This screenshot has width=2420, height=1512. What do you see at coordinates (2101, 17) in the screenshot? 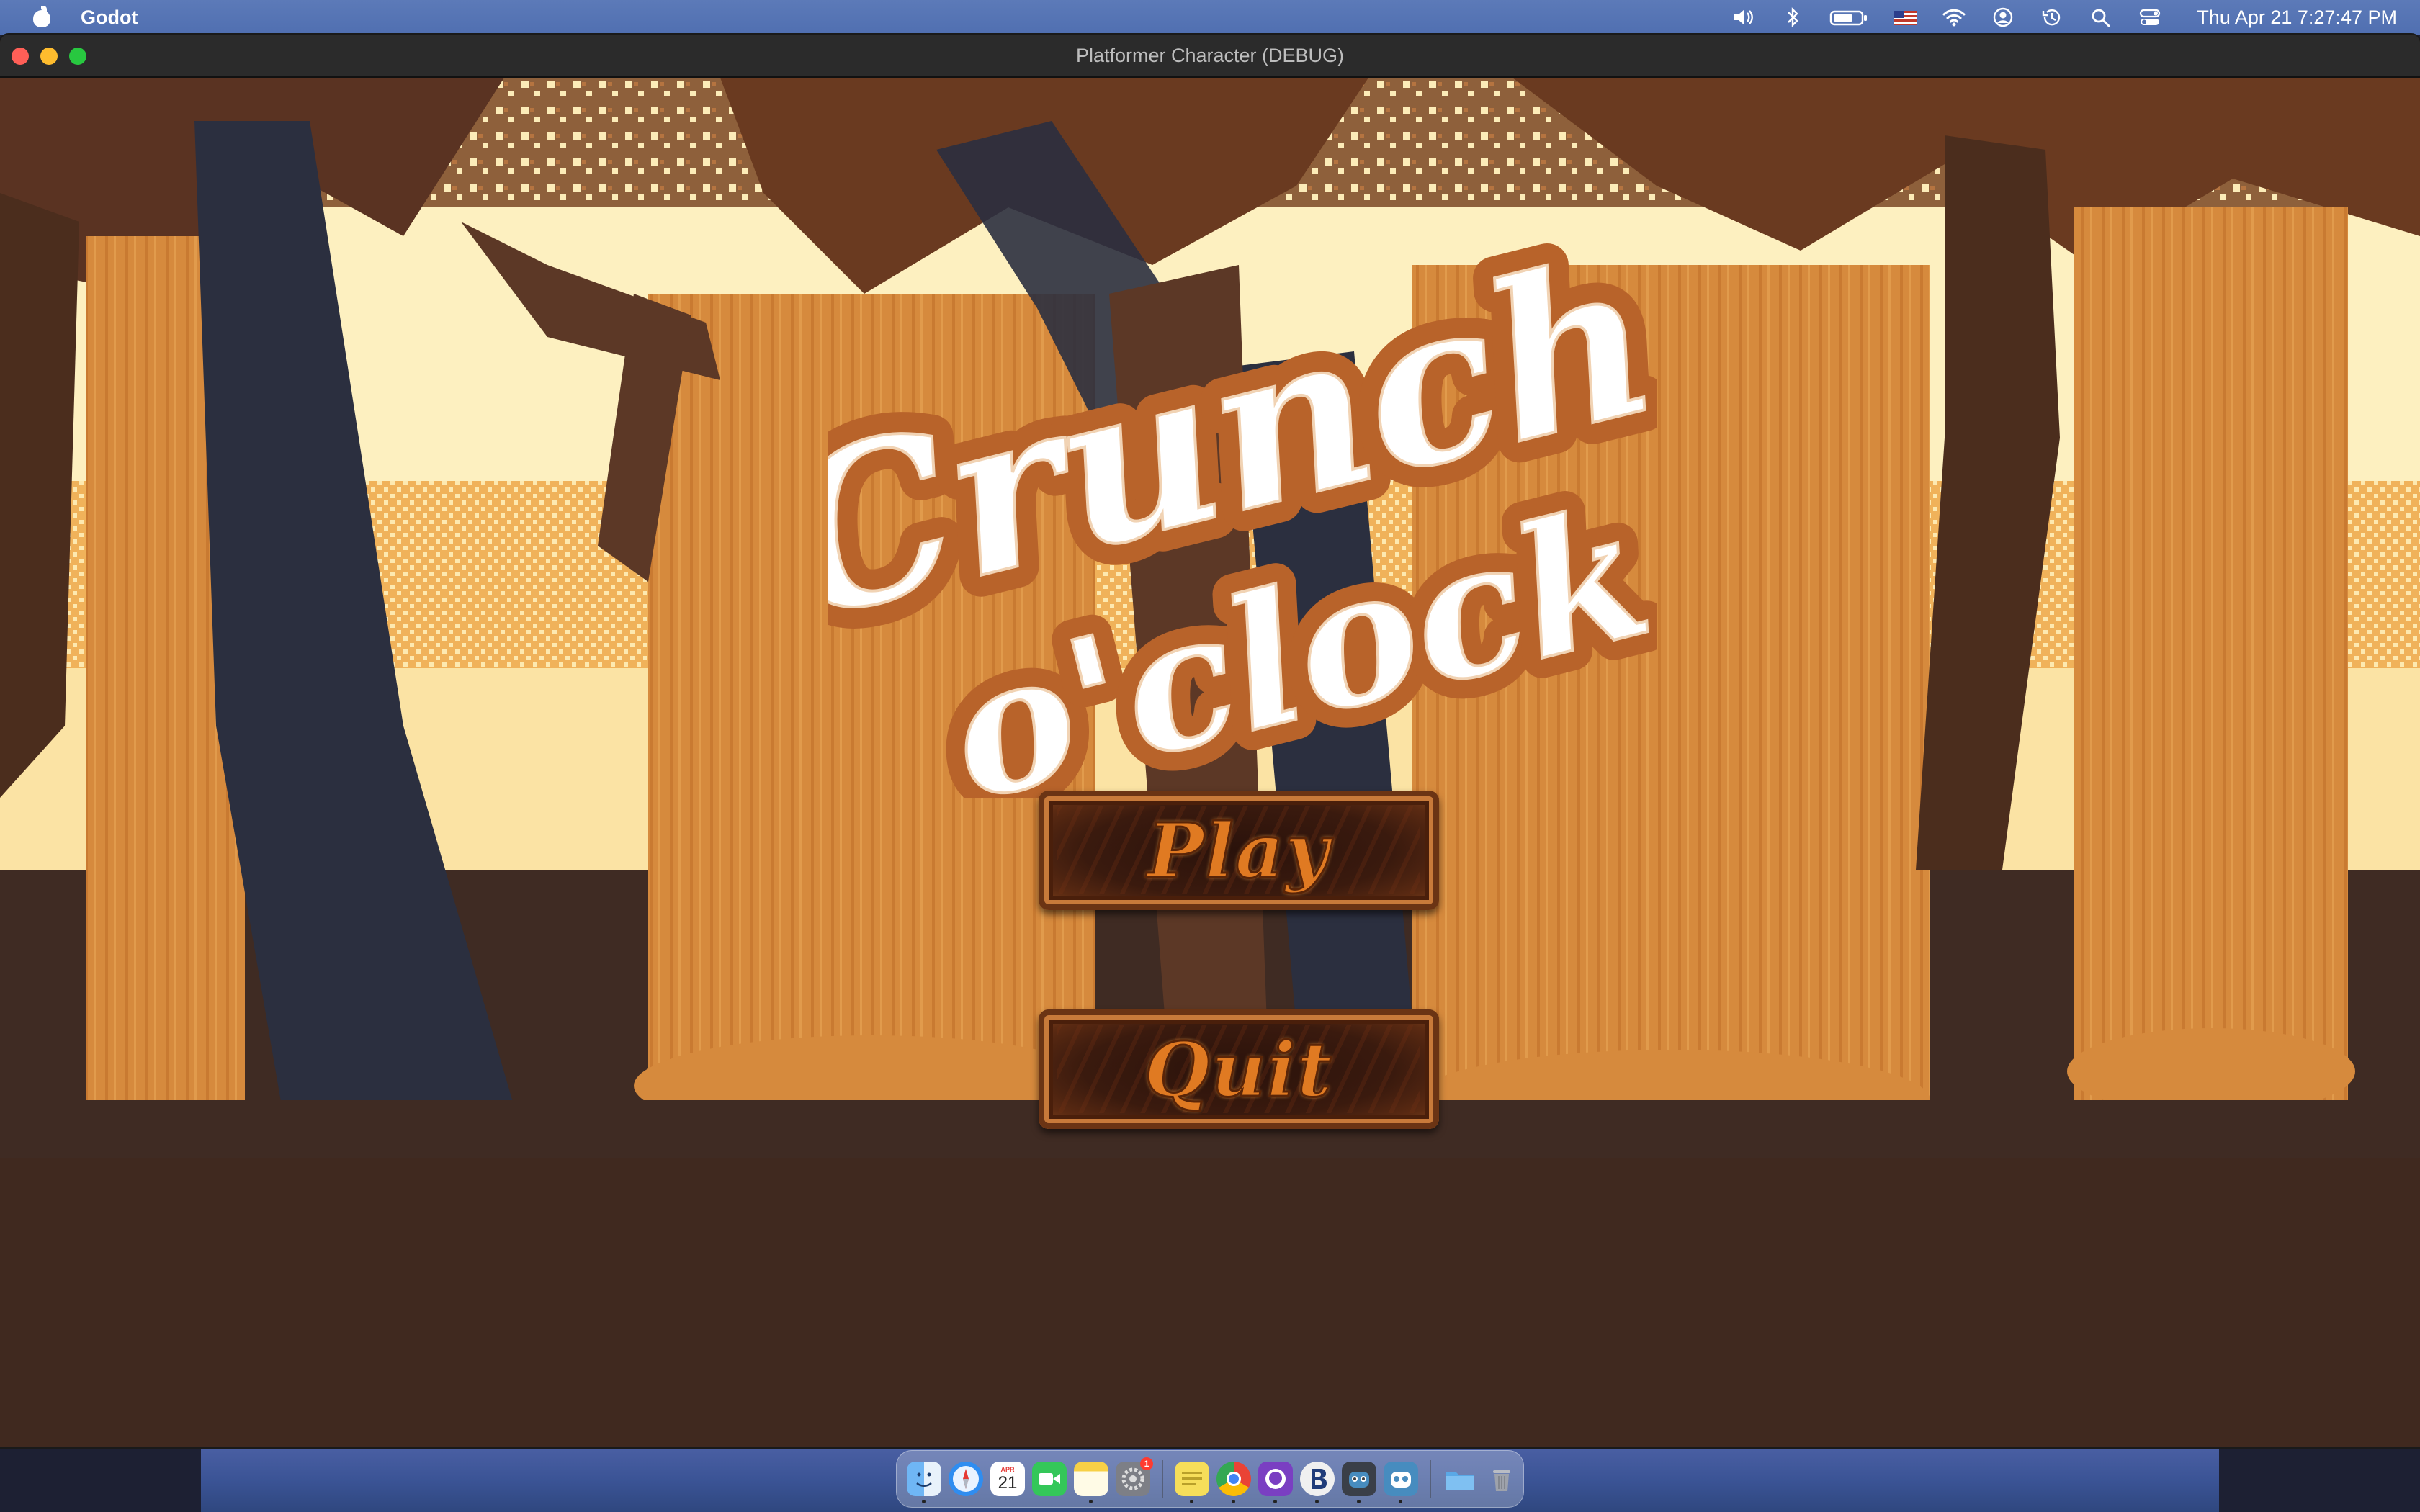
I see `spotlight-icon` at bounding box center [2101, 17].